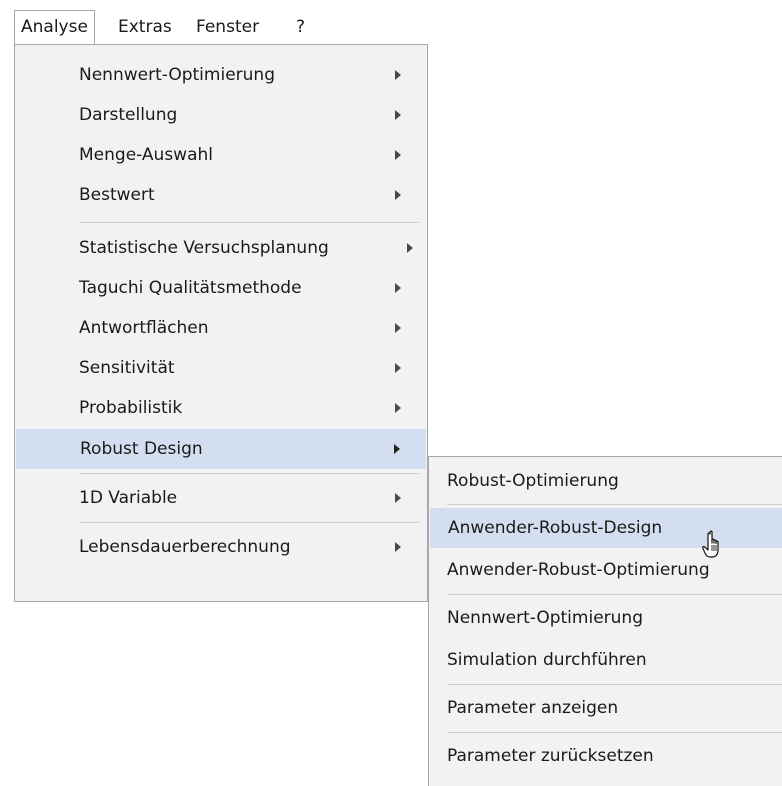 Image resolution: width=782 pixels, height=786 pixels. Describe the element at coordinates (550, 756) in the screenshot. I see `submenu-item-label: Parameter zurücksetzen` at that location.